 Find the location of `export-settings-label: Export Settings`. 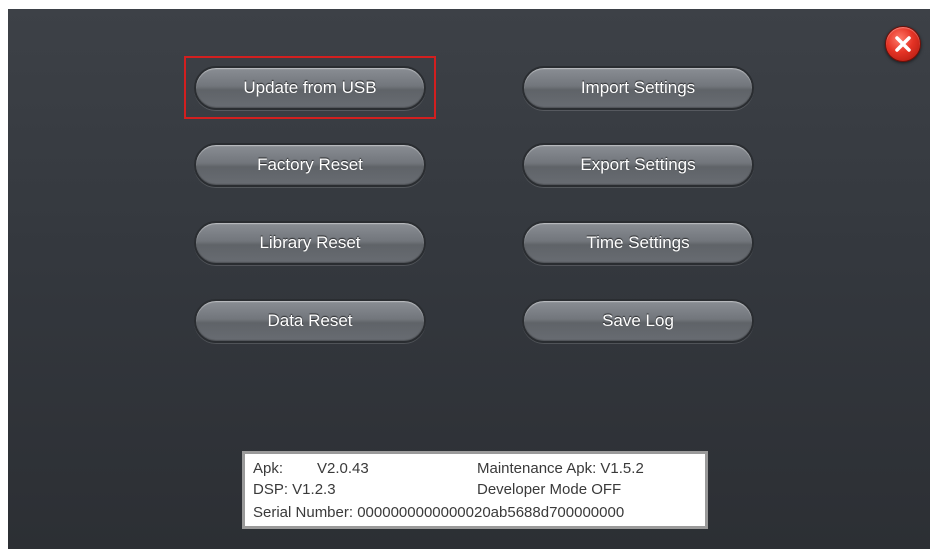

export-settings-label: Export Settings is located at coordinates (638, 164).